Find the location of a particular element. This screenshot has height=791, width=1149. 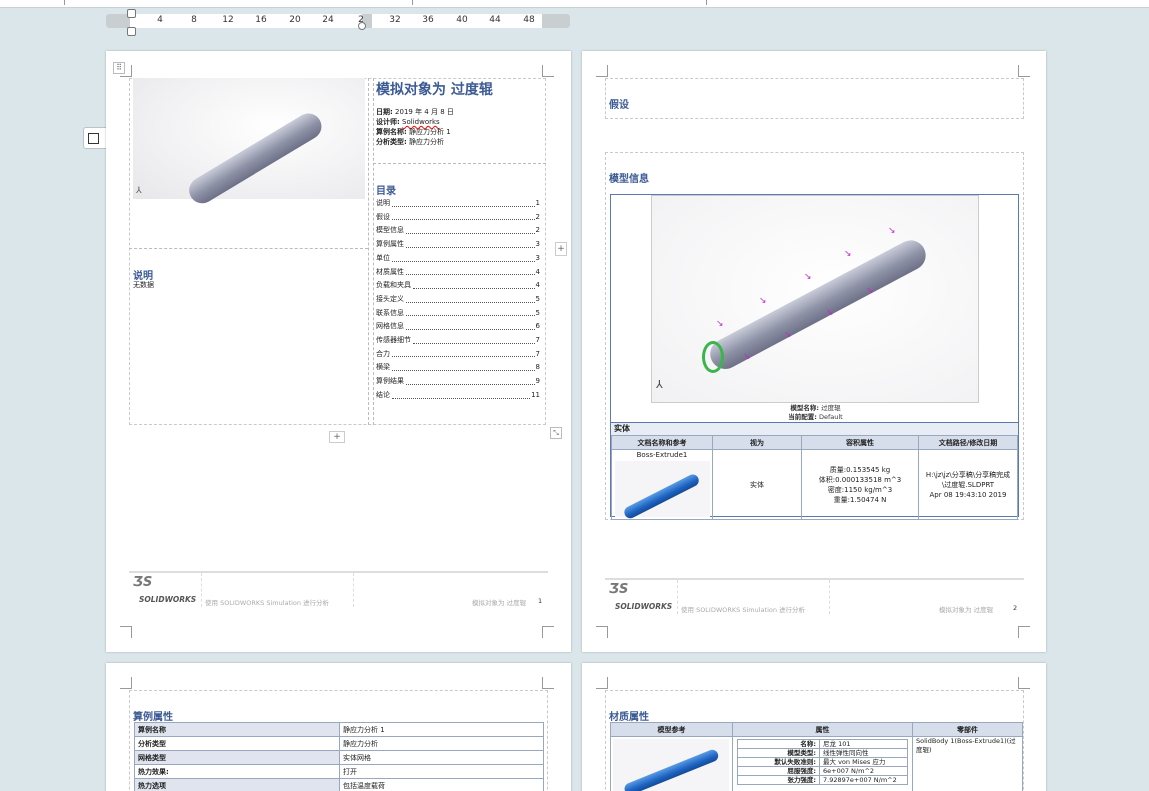

config-value: Default is located at coordinates (830, 417).